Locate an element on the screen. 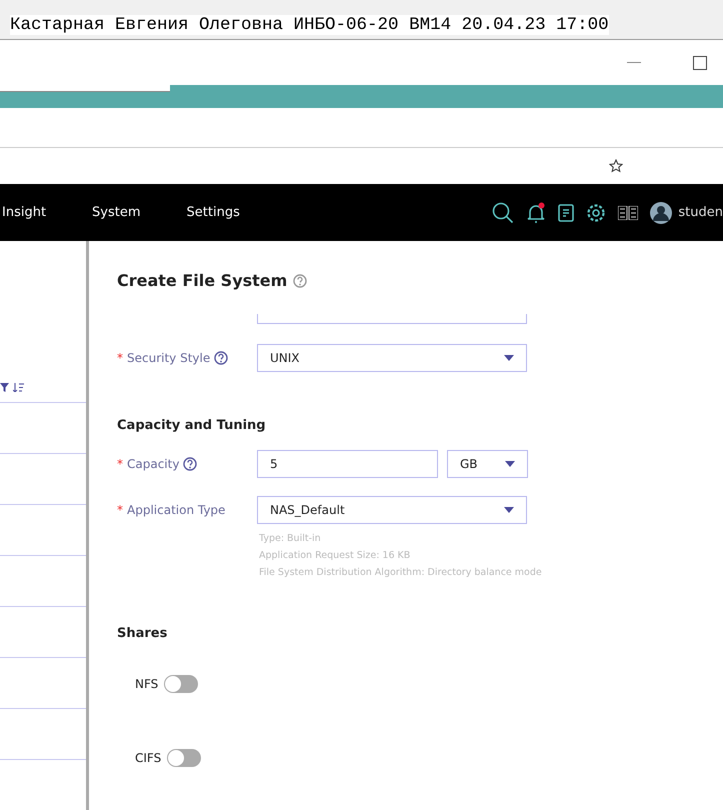 The width and height of the screenshot is (723, 810). sort-icon is located at coordinates (18, 387).